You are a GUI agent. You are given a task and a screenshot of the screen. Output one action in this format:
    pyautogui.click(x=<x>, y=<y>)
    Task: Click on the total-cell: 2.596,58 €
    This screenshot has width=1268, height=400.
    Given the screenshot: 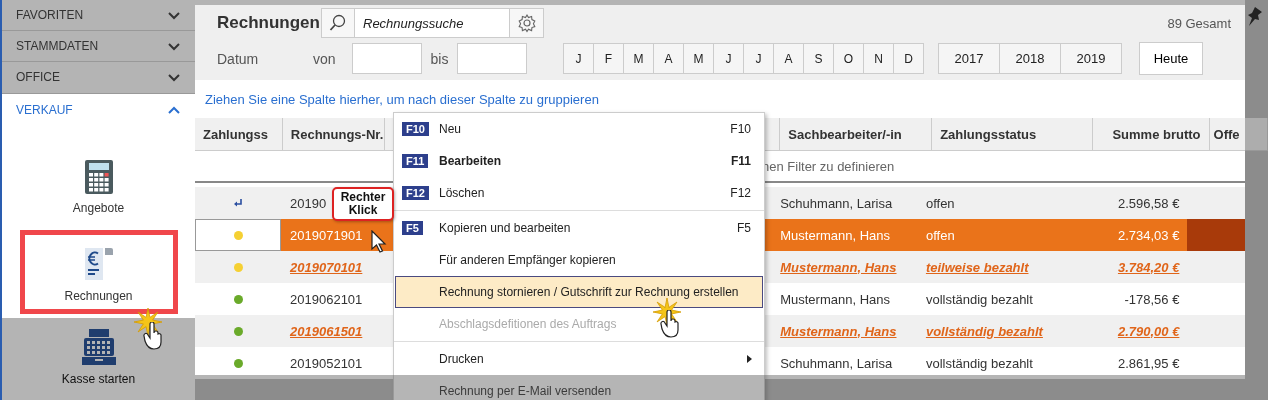 What is the action you would take?
    pyautogui.click(x=1148, y=203)
    